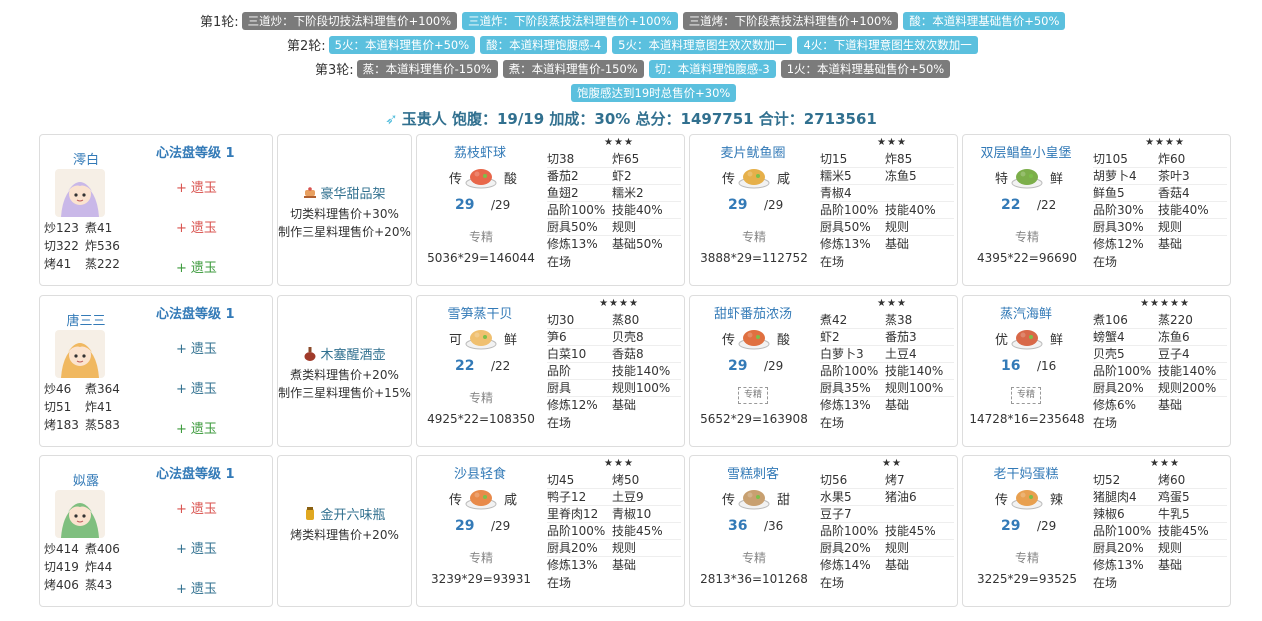 The image size is (1262, 621). Describe the element at coordinates (1026, 312) in the screenshot. I see `recipe-name: 蒸汽海鲜` at that location.